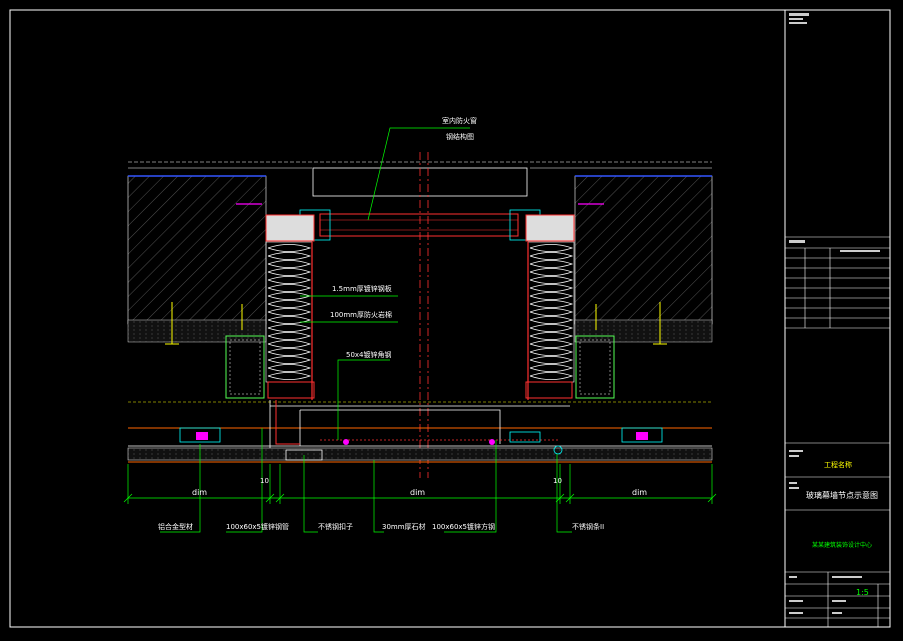  Describe the element at coordinates (361, 315) in the screenshot. I see `label-fire-cotton: 100mm厚防火岩棉` at that location.